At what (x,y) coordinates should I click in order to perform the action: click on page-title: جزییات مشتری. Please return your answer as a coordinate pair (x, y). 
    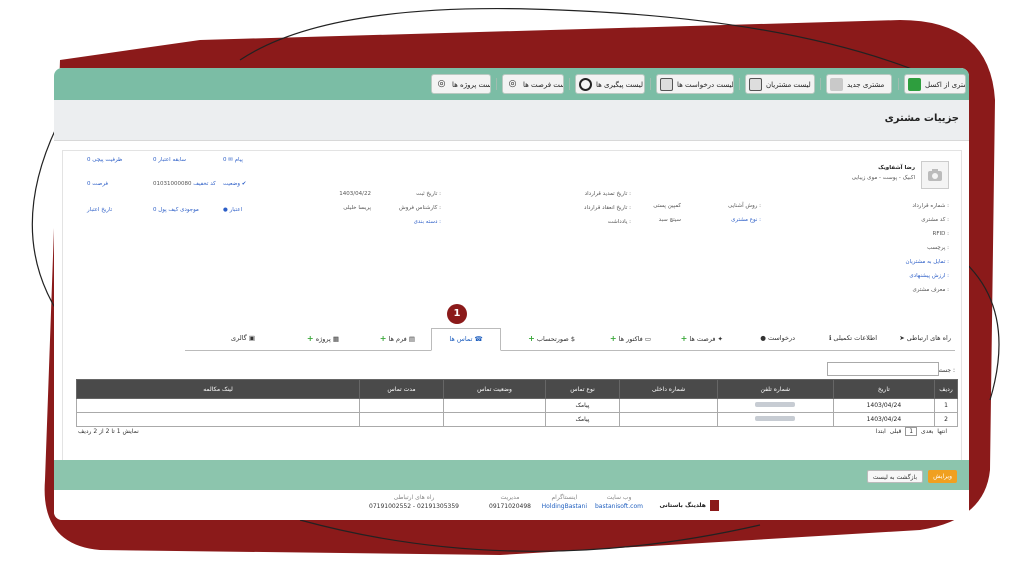
    Looking at the image, I should click on (921, 118).